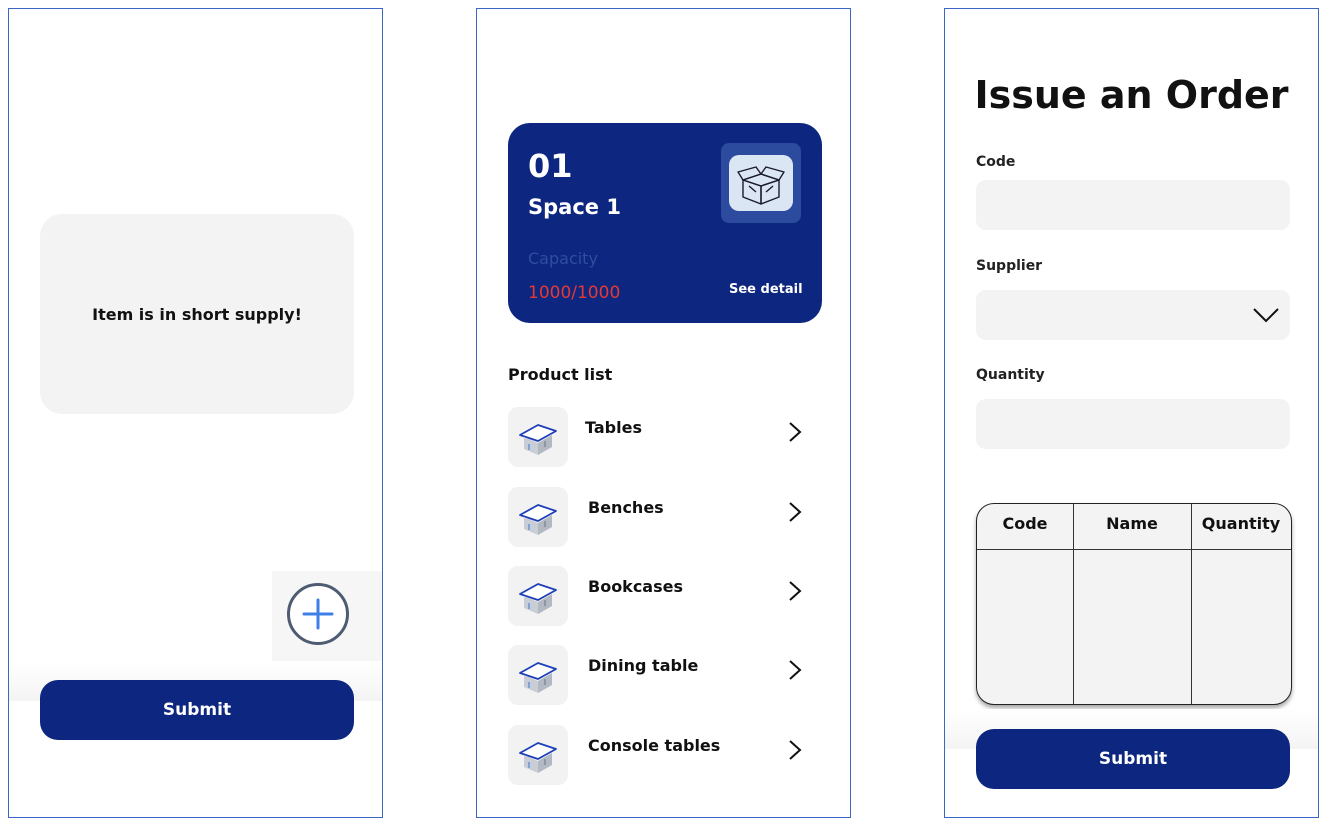 The height and width of the screenshot is (826, 1334). What do you see at coordinates (1010, 375) in the screenshot?
I see `quantity-label: Quantity` at bounding box center [1010, 375].